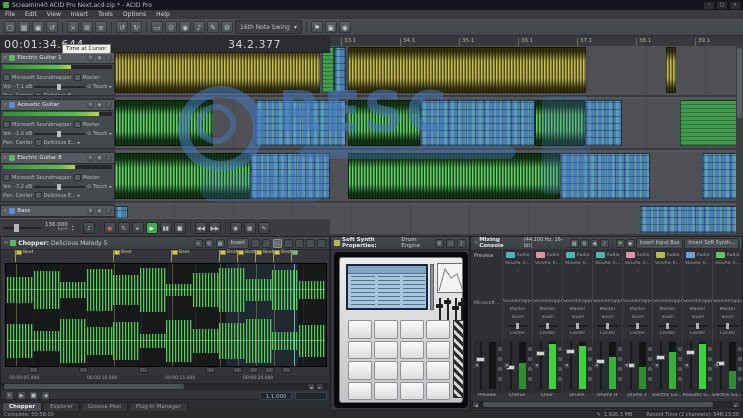 Image resolution: width=743 pixels, height=418 pixels. Describe the element at coordinates (24, 94) in the screenshot. I see `pan-value: Center` at that location.